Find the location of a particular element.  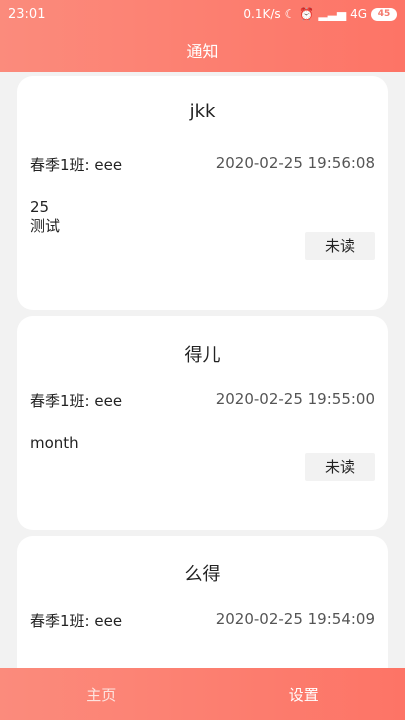

notification-title: 么得 is located at coordinates (202, 574).